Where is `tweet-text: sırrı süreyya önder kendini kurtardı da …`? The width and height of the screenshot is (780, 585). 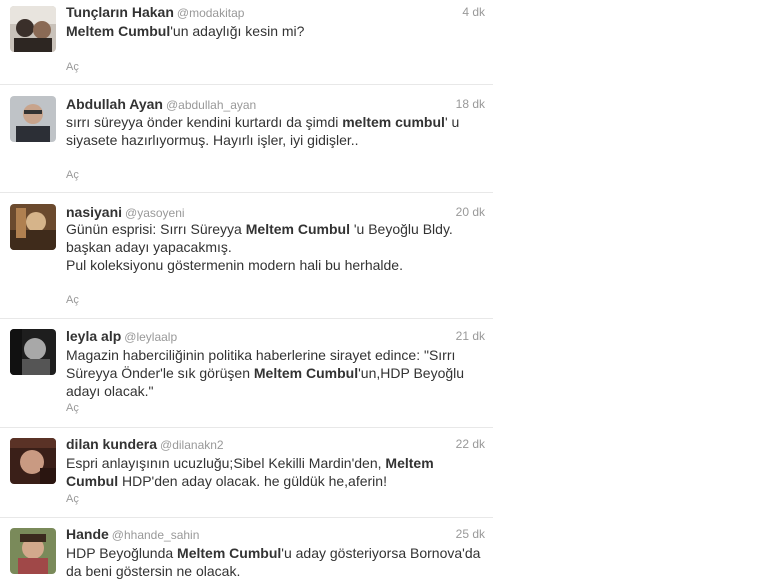
tweet-text: sırrı süreyya önder kendini kurtardı da … is located at coordinates (273, 131).